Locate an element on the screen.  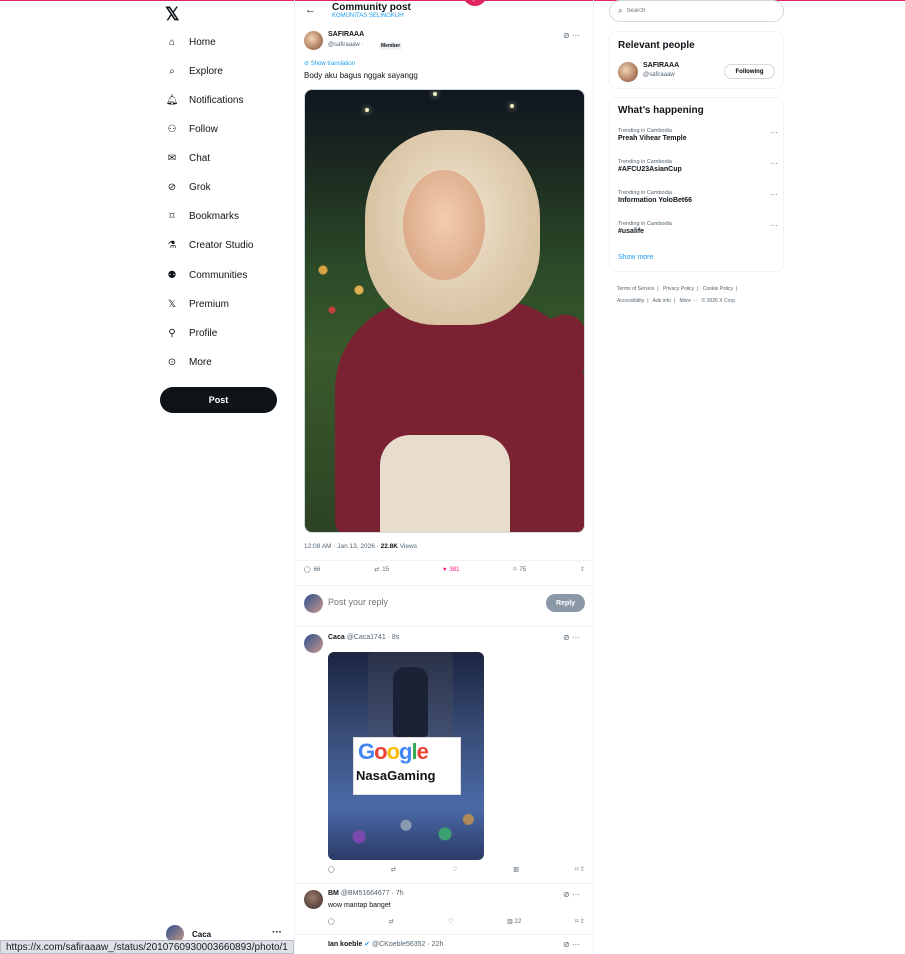
search-input is located at coordinates (696, 11).